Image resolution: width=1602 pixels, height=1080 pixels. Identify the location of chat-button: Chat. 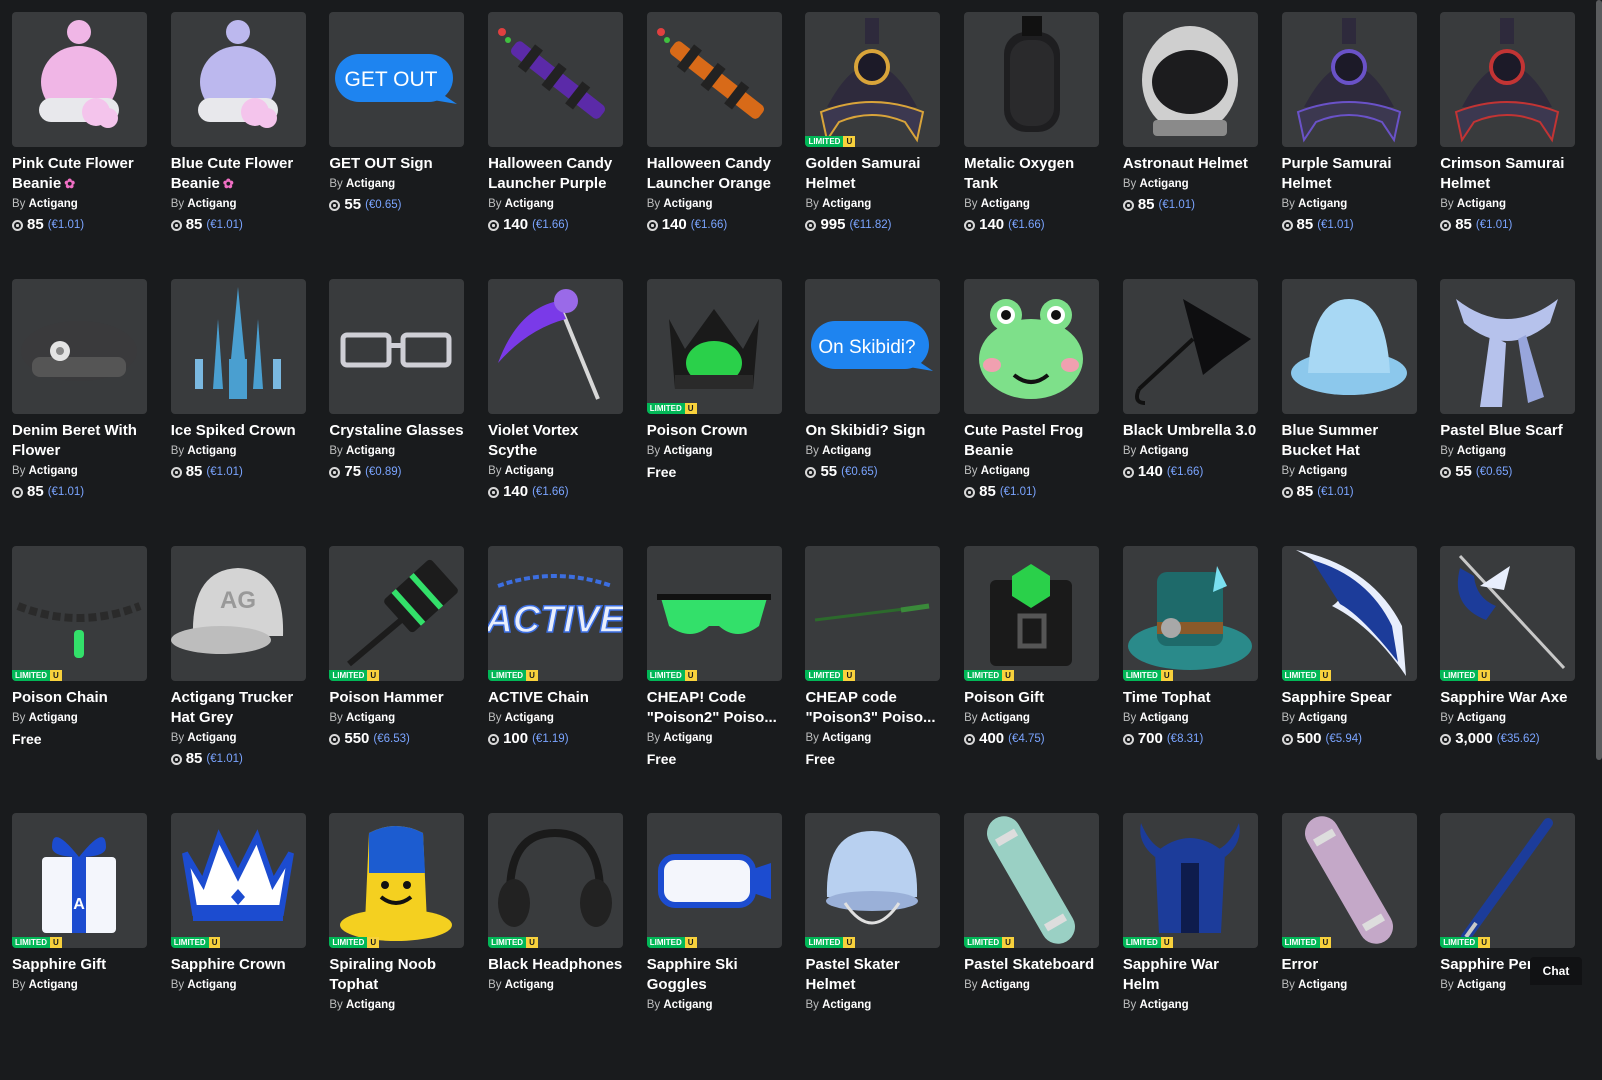
(1556, 971).